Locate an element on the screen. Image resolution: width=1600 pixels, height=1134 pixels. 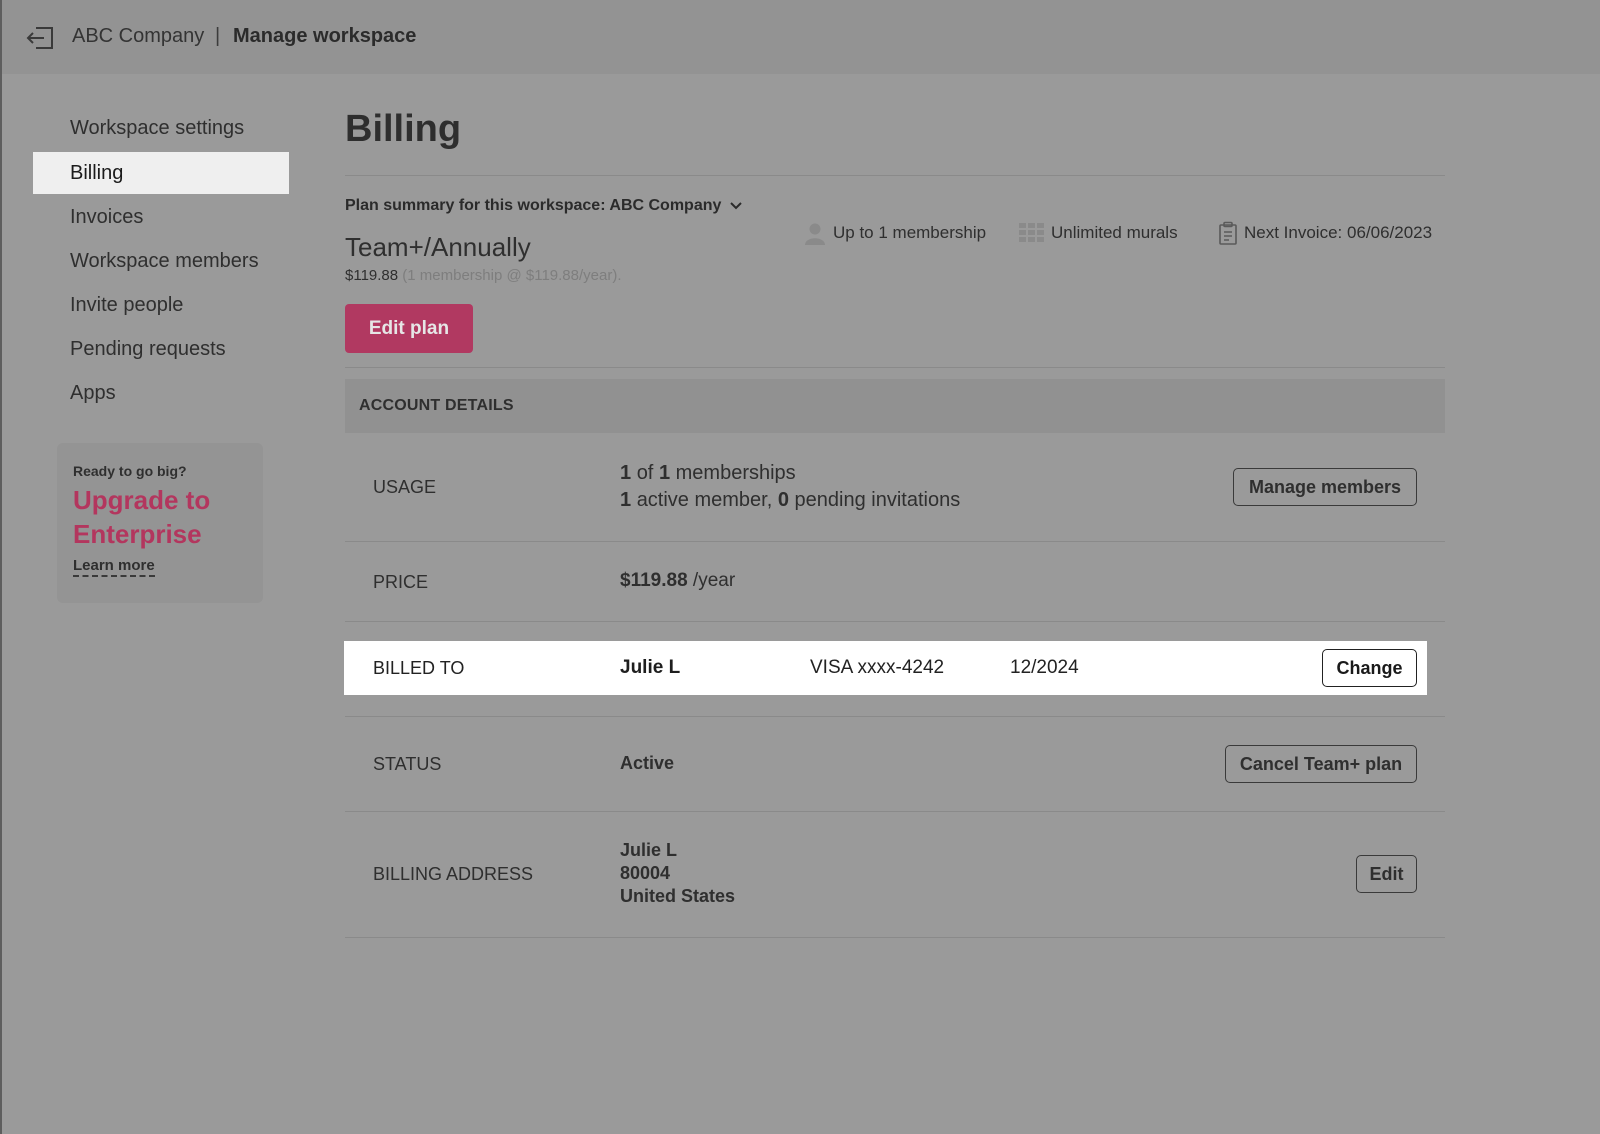
learn-more-link: Learn more is located at coordinates (114, 567).